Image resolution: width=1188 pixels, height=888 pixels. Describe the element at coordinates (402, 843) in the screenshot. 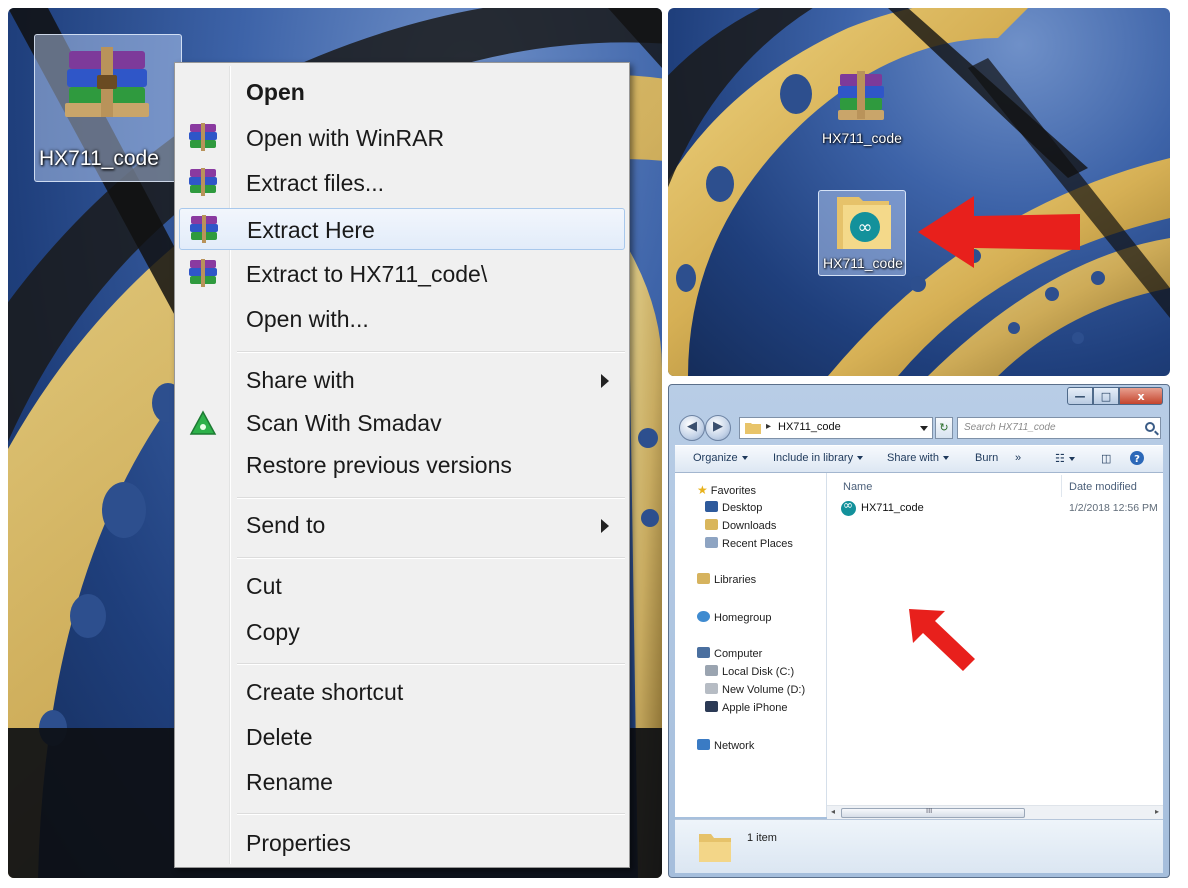

I see `menu-item-properties: Properties` at that location.